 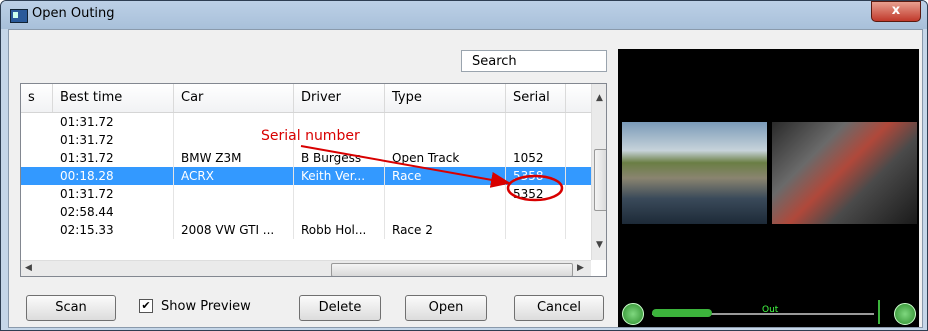 I want to click on timeline-progress, so click(x=682, y=313).